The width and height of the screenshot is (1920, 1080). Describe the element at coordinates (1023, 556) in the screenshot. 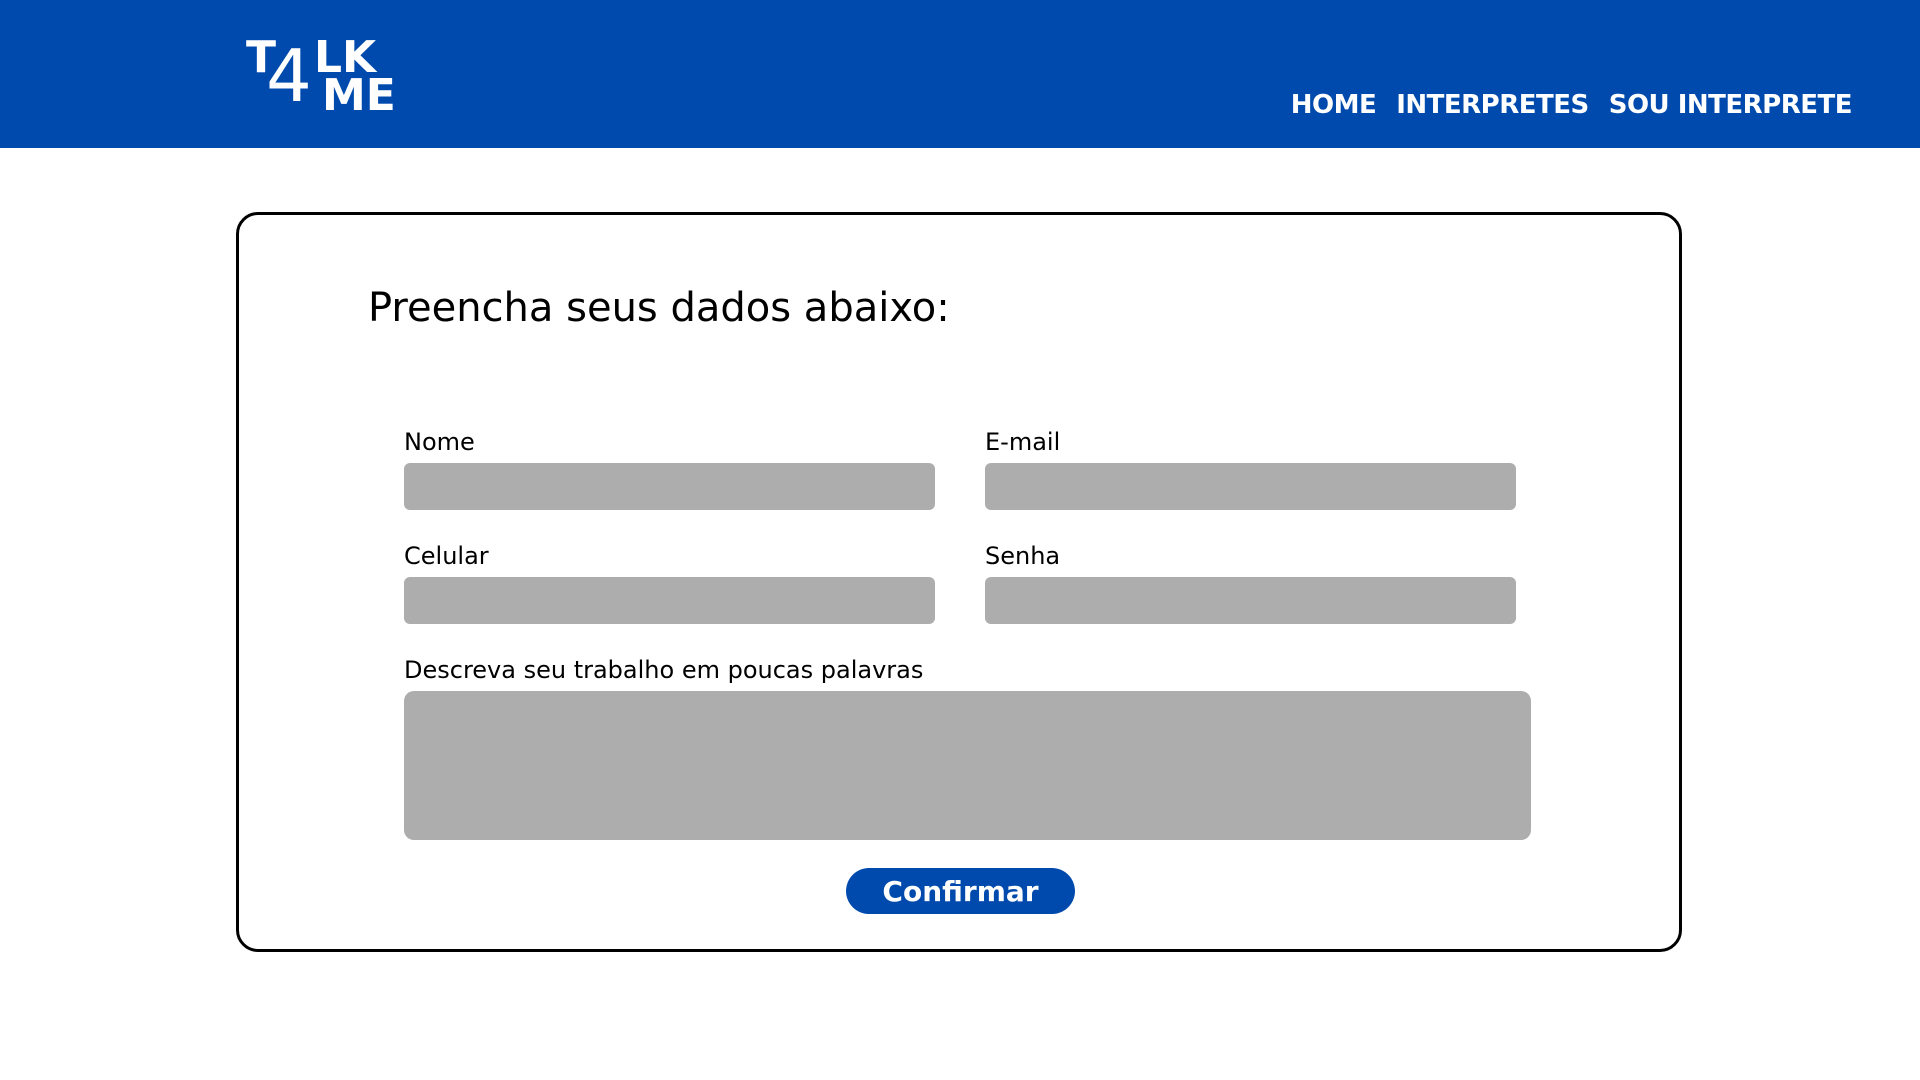

I see `senha-label: Senha` at that location.